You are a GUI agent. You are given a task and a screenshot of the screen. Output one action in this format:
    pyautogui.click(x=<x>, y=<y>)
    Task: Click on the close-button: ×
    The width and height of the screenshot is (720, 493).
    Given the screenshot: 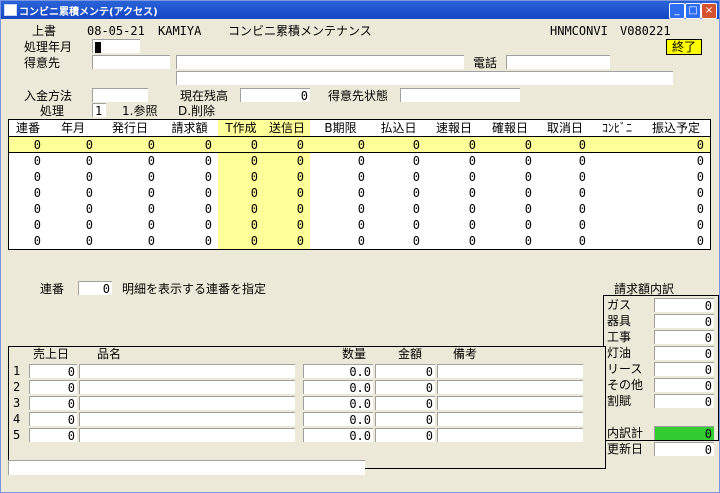 What is the action you would take?
    pyautogui.click(x=709, y=11)
    